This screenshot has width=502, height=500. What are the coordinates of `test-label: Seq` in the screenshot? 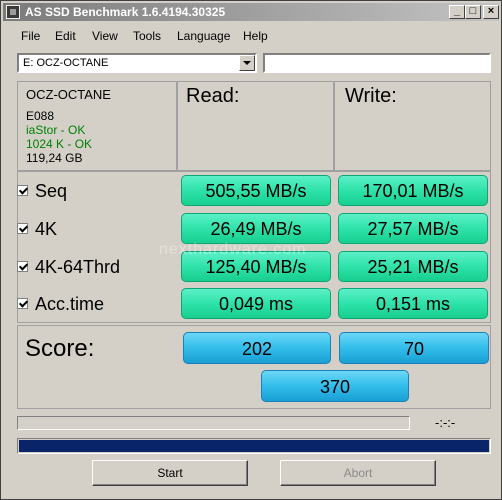 It's located at (51, 191).